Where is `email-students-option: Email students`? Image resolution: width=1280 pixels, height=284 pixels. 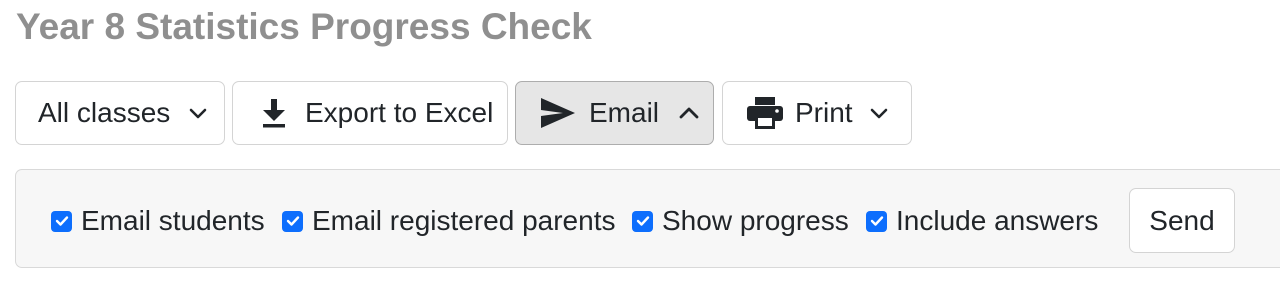
email-students-option: Email students is located at coordinates (158, 220).